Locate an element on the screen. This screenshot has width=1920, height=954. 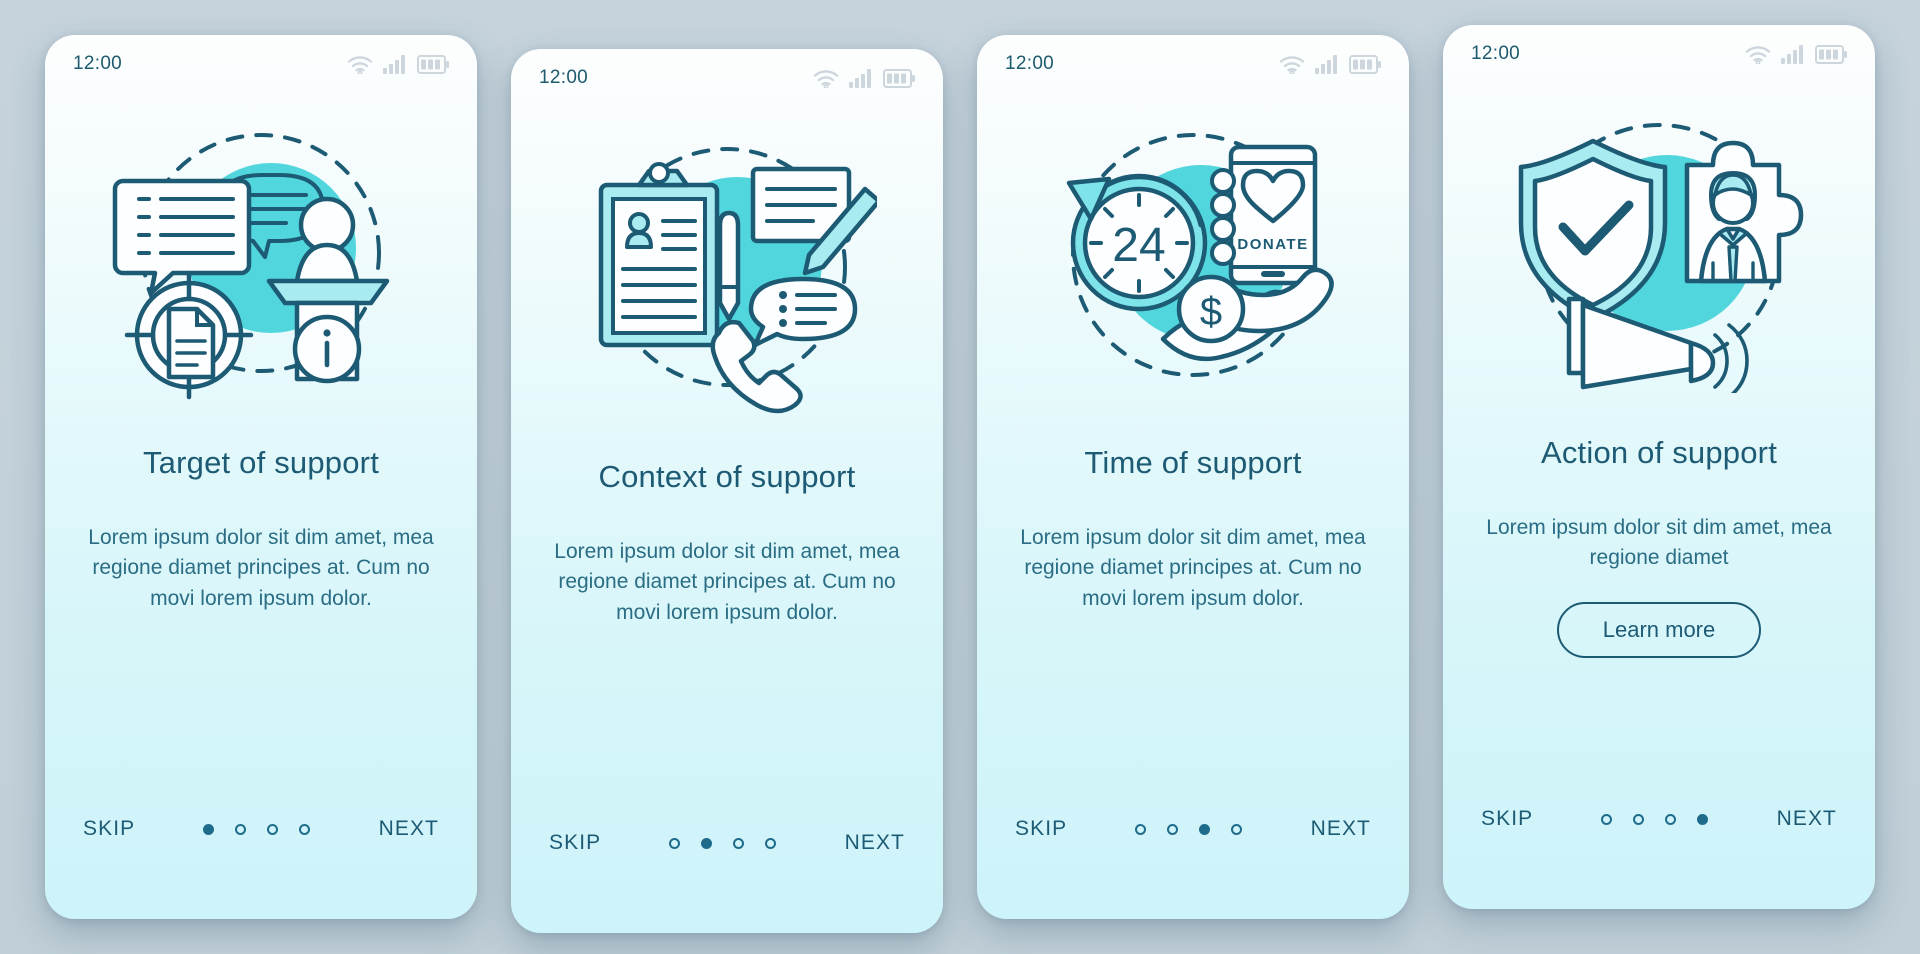
screen-title: Context of support is located at coordinates (727, 476).